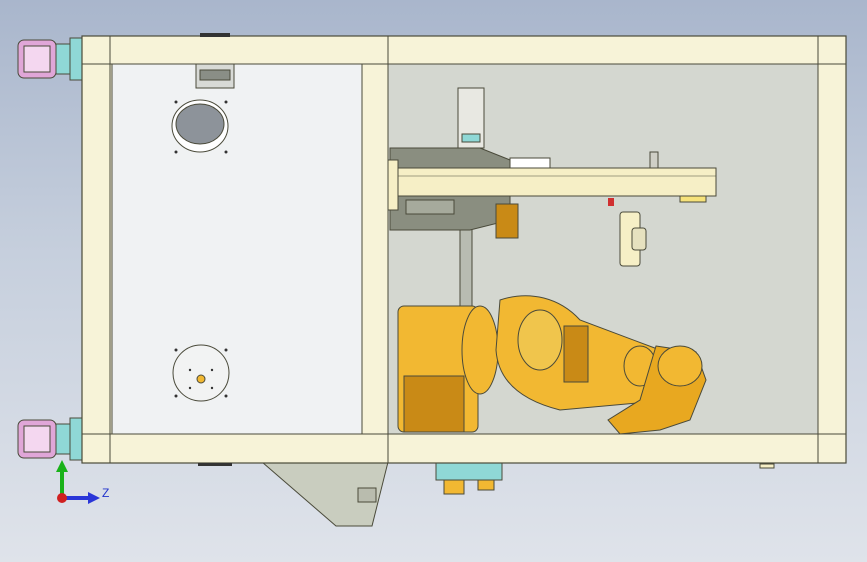 The image size is (867, 562). What do you see at coordinates (105, 493) in the screenshot?
I see `axis-z-label: Z` at bounding box center [105, 493].